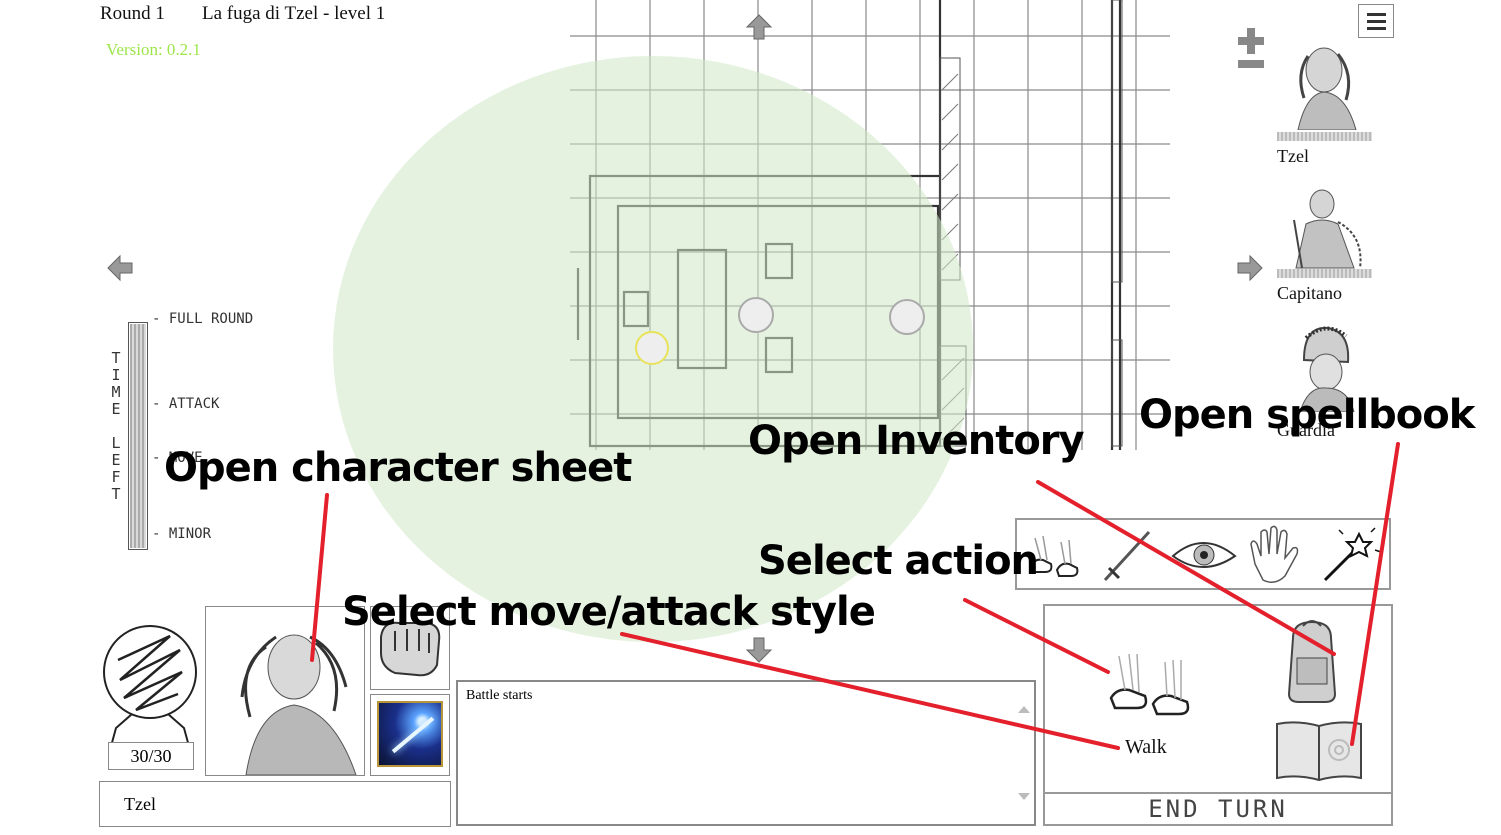 The width and height of the screenshot is (1501, 835). I want to click on annotation-inventory: Open Inventory, so click(916, 441).